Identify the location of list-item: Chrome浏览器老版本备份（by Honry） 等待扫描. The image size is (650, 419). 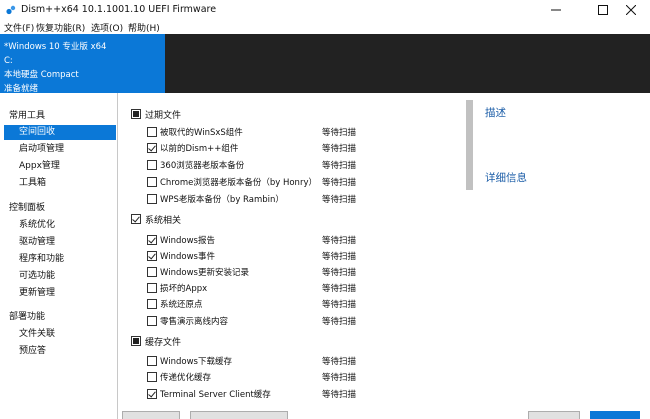
(297, 182).